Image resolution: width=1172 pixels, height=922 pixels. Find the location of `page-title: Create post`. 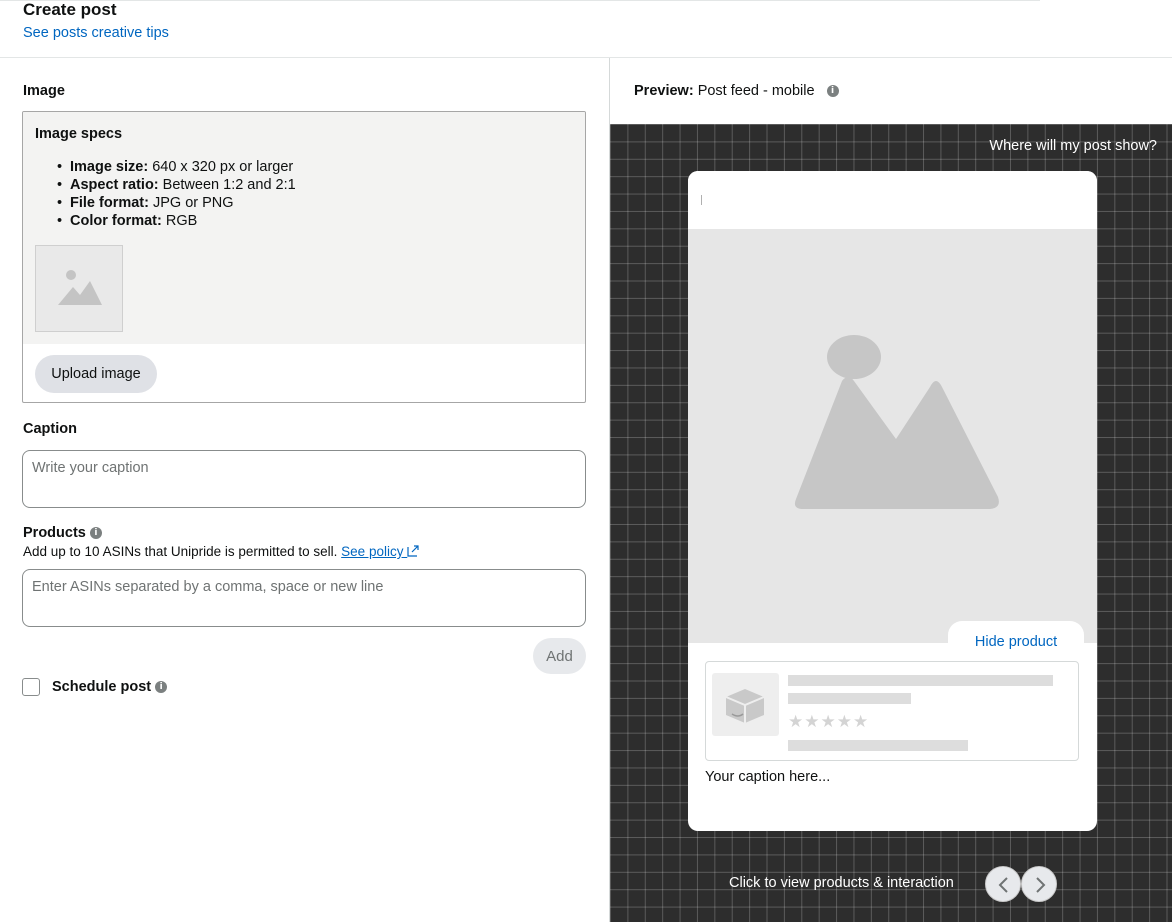

page-title: Create post is located at coordinates (70, 9).